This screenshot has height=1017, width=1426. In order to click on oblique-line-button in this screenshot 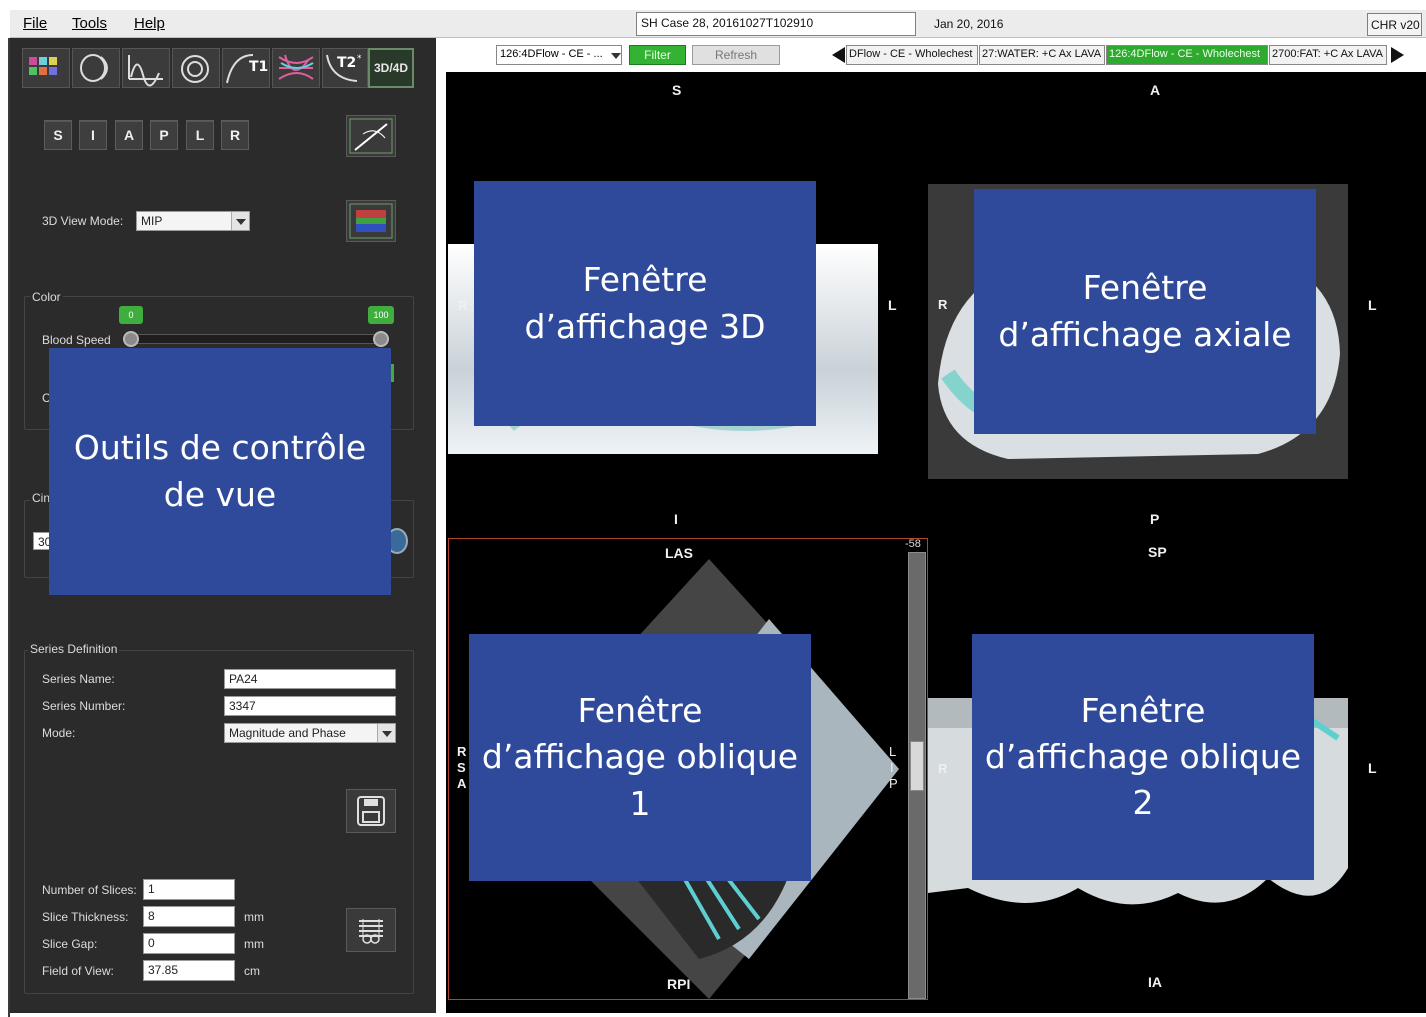, I will do `click(371, 136)`.